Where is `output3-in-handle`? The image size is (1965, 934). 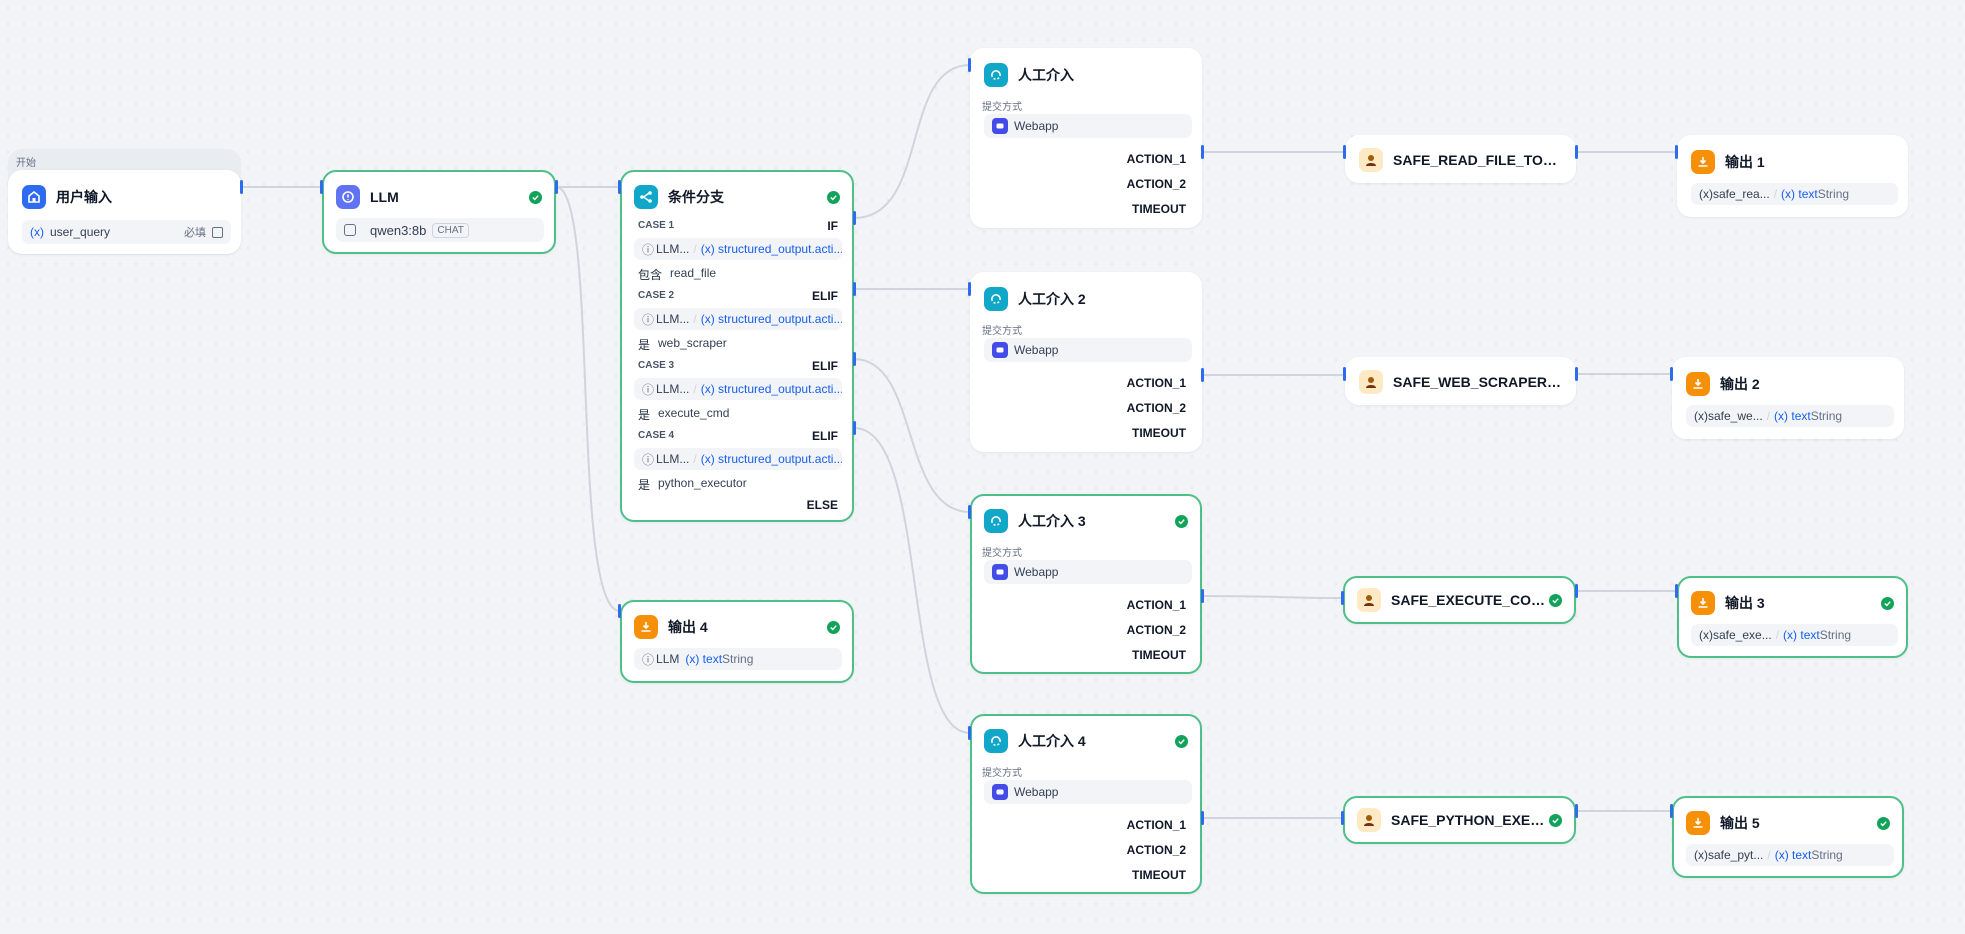
output3-in-handle is located at coordinates (1676, 591).